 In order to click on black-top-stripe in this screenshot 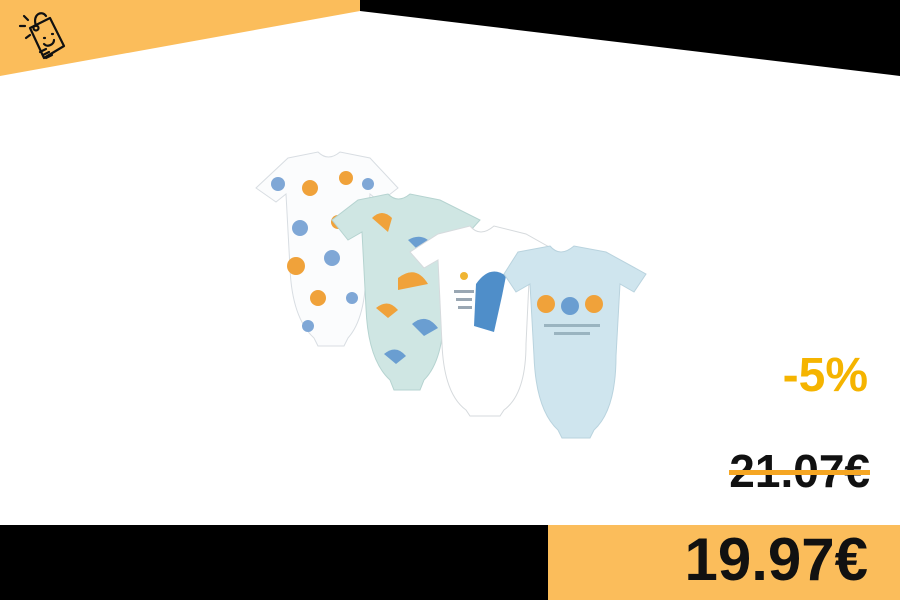, I will do `click(630, 38)`.